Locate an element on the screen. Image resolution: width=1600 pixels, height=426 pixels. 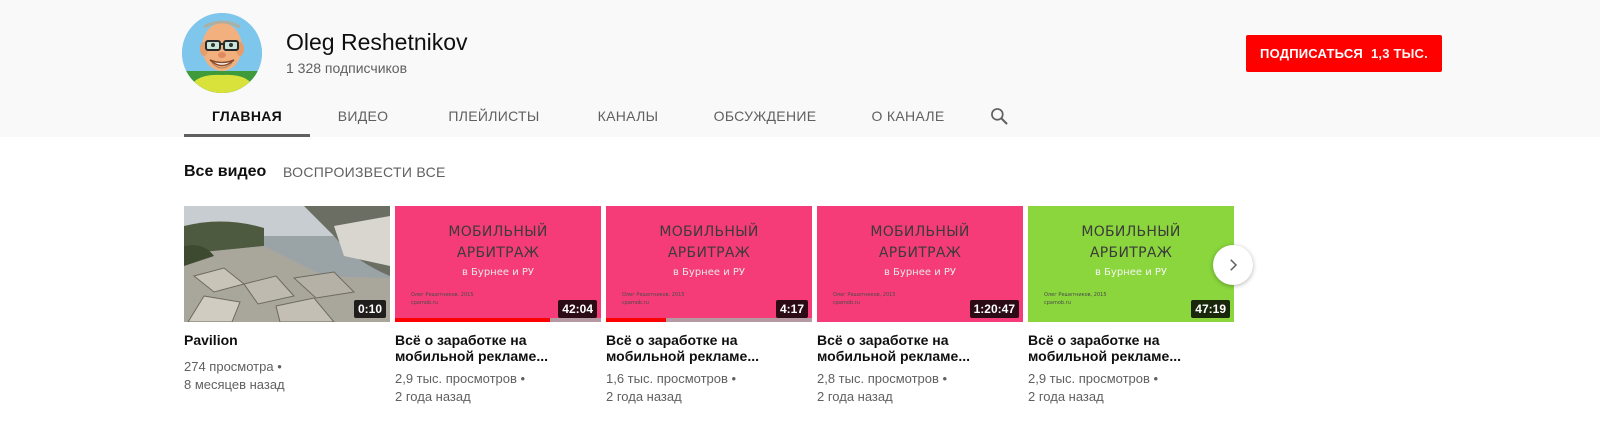
video-views: 1,6 тыс. просмотров is located at coordinates (667, 378).